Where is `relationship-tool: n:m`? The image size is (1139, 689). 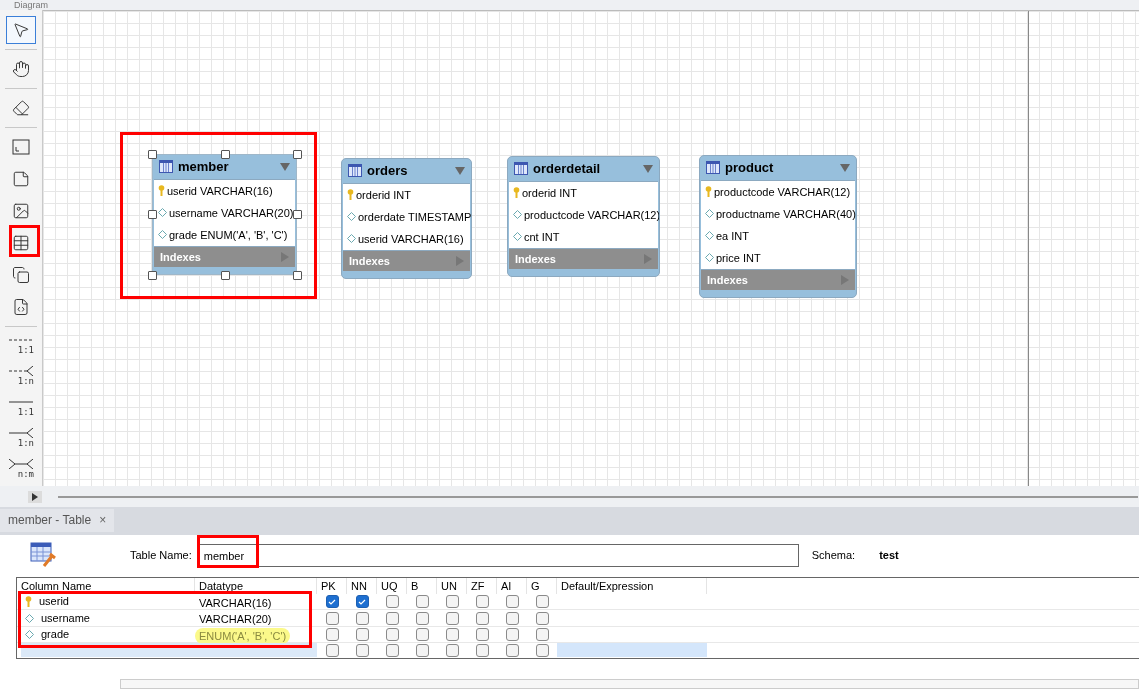
relationship-tool: n:m is located at coordinates (21, 469).